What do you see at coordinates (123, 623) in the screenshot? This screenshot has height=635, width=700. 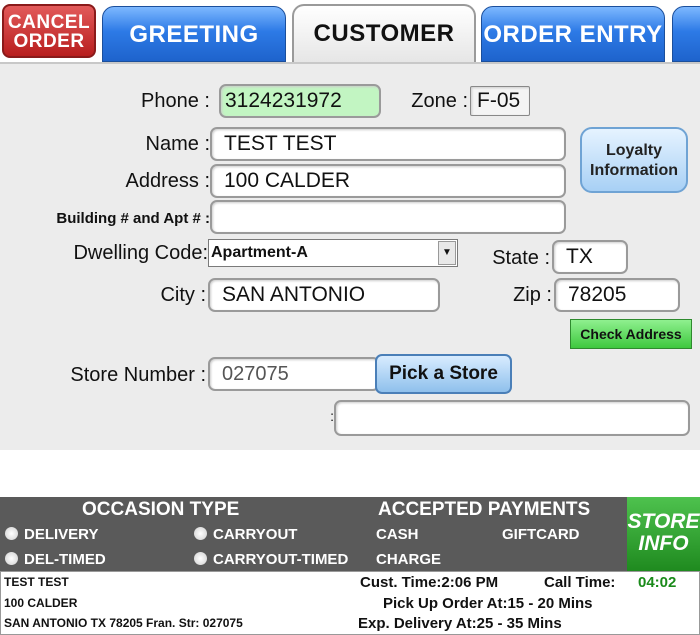 I see `summary-city-store: SAN ANTONIO TX 78205 Fran. Str: 027075` at bounding box center [123, 623].